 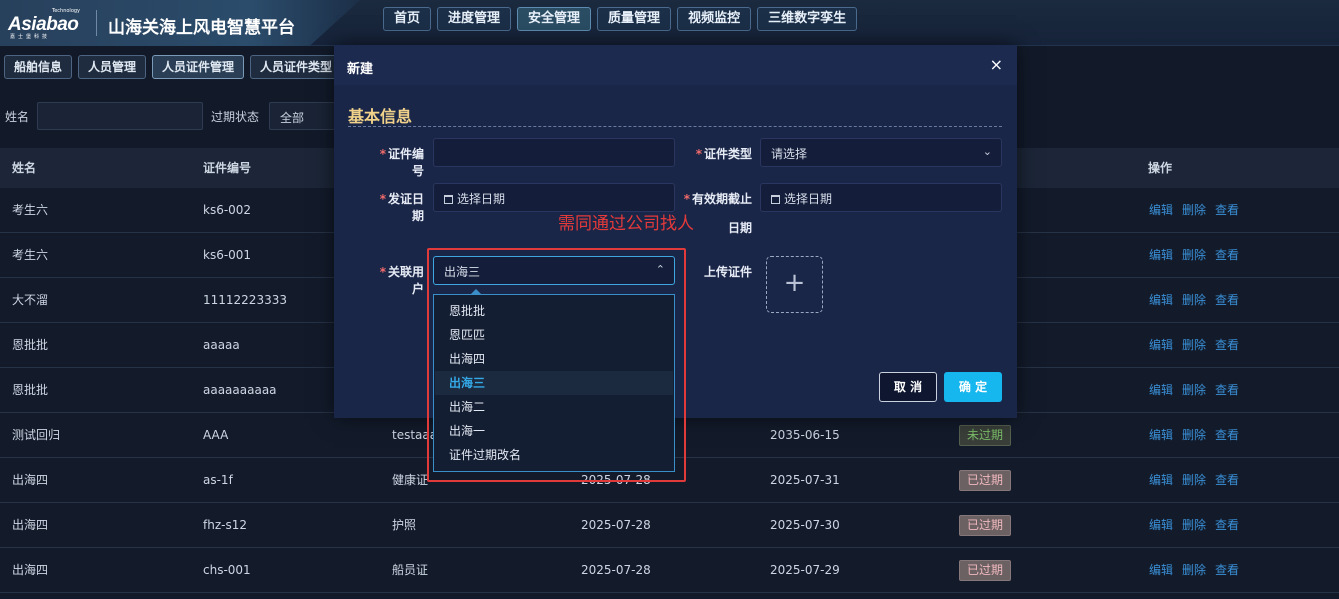 I want to click on cert-no-label-text: 证件编号, so click(x=405, y=162).